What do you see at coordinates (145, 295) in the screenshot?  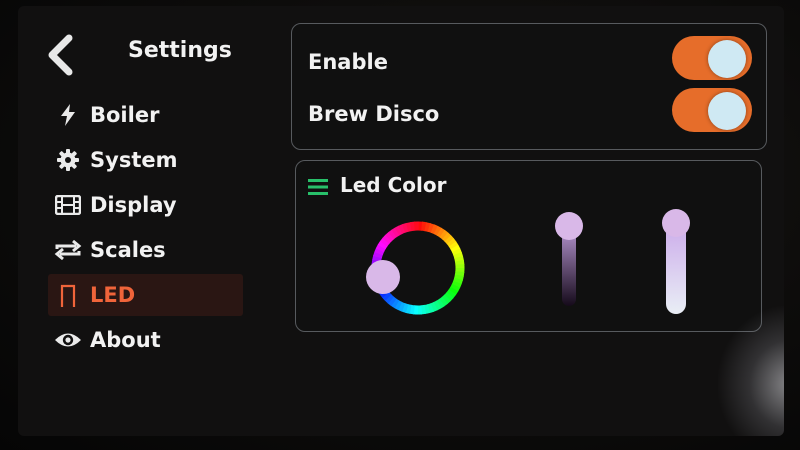 I see `menu-item-led: LED` at bounding box center [145, 295].